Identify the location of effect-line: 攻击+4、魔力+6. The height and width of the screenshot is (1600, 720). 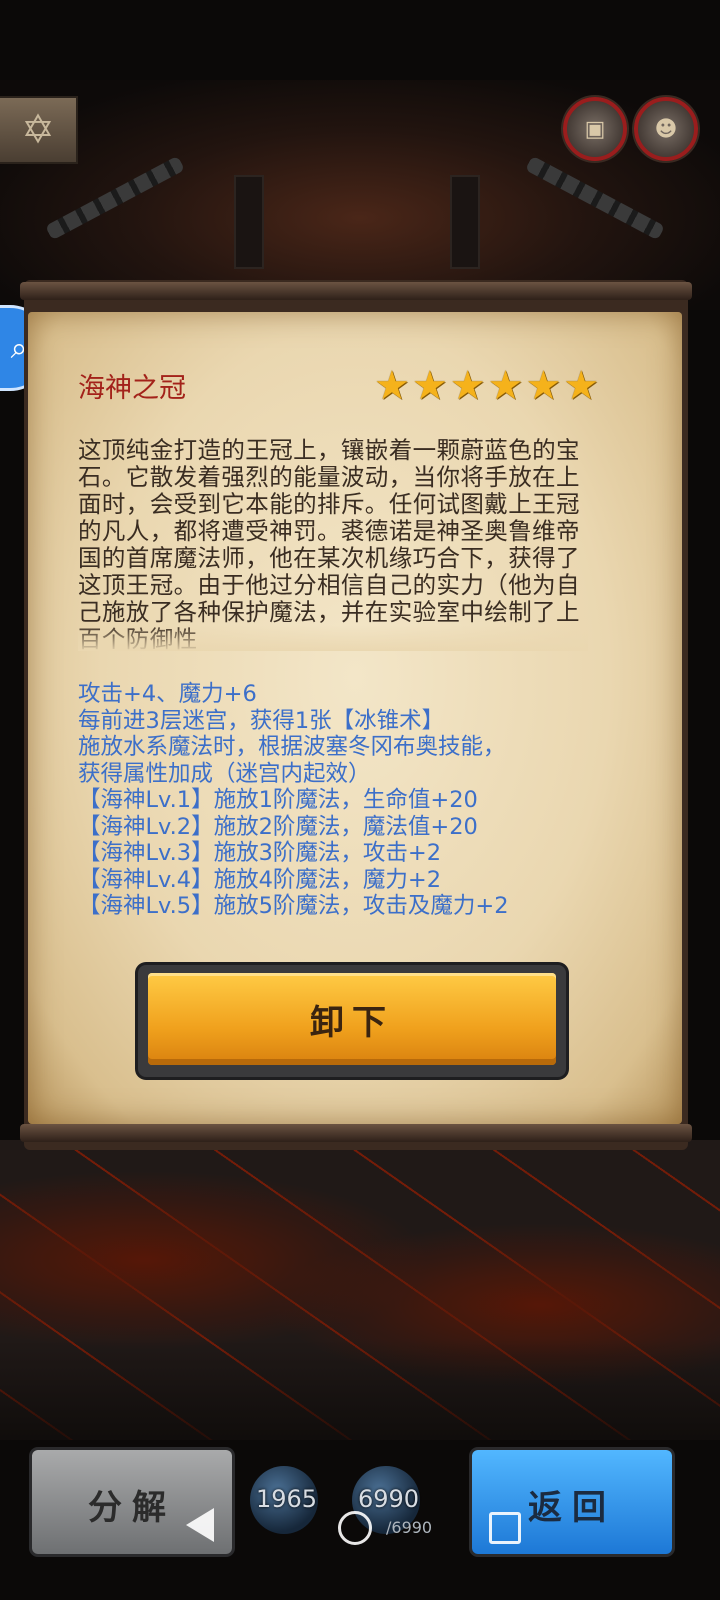
(167, 694).